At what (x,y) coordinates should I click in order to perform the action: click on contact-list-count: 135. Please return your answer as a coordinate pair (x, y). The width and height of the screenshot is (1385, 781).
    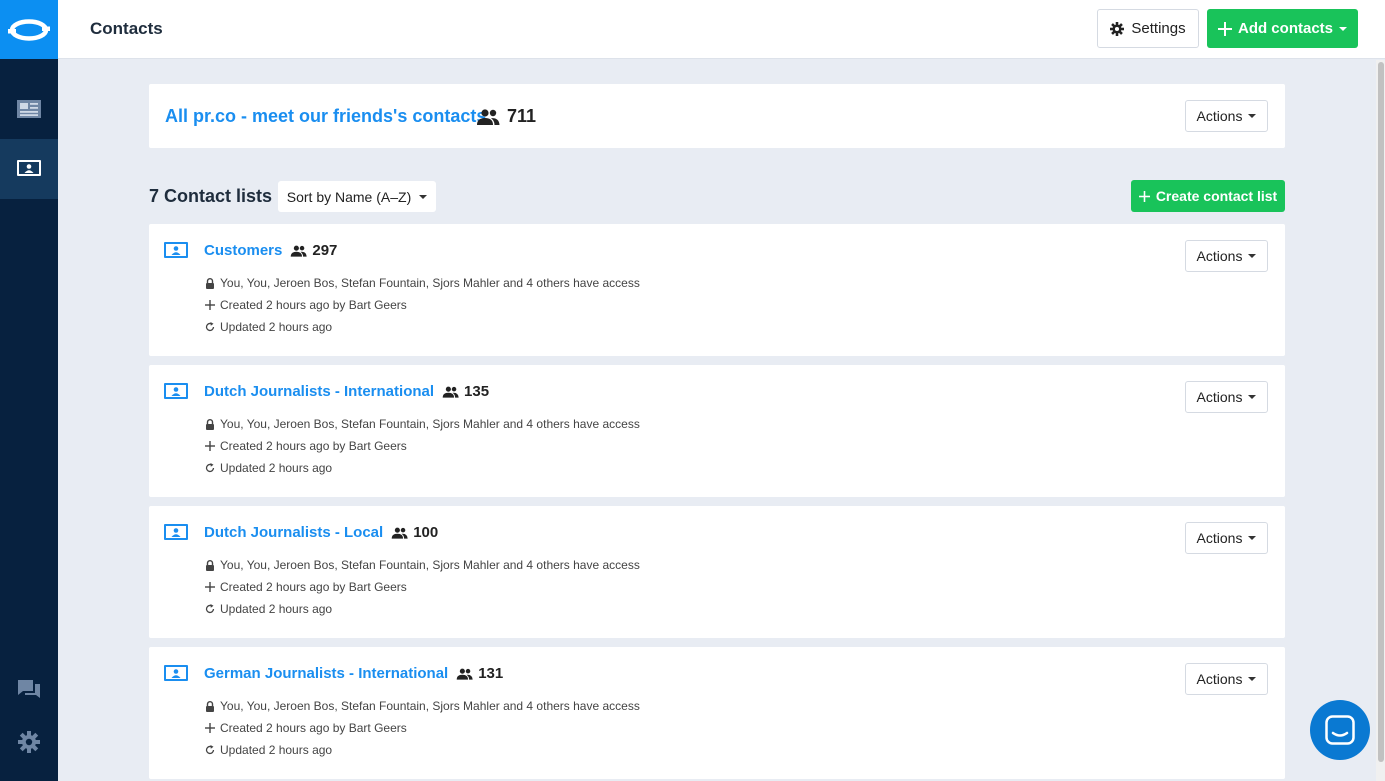
    Looking at the image, I should click on (465, 391).